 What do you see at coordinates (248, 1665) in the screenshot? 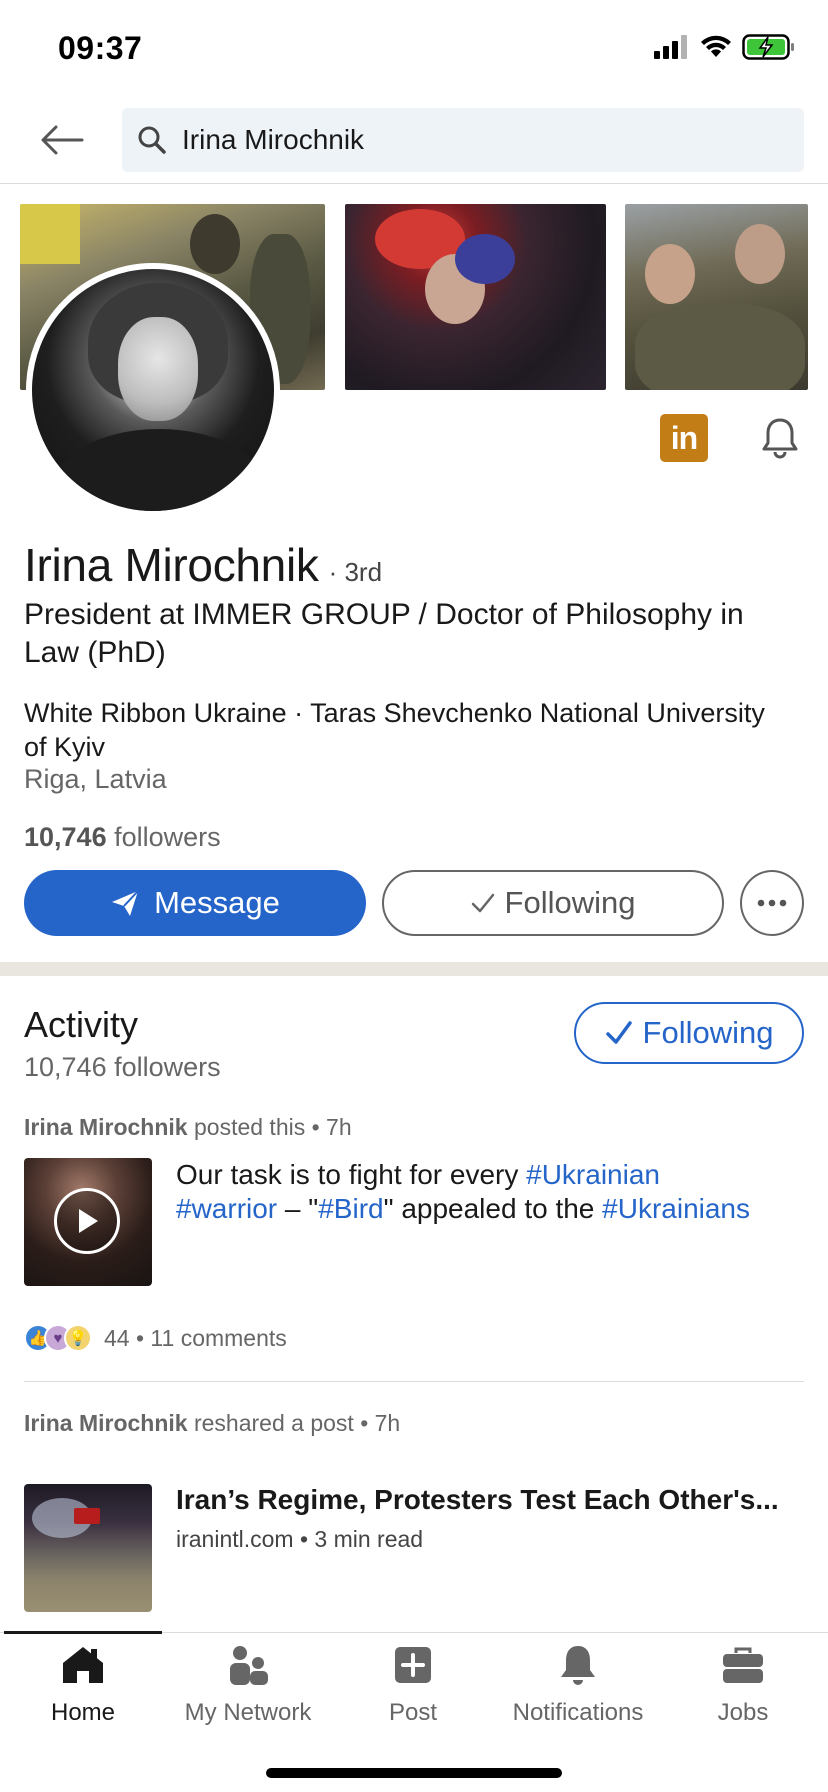
I see `network-icon` at bounding box center [248, 1665].